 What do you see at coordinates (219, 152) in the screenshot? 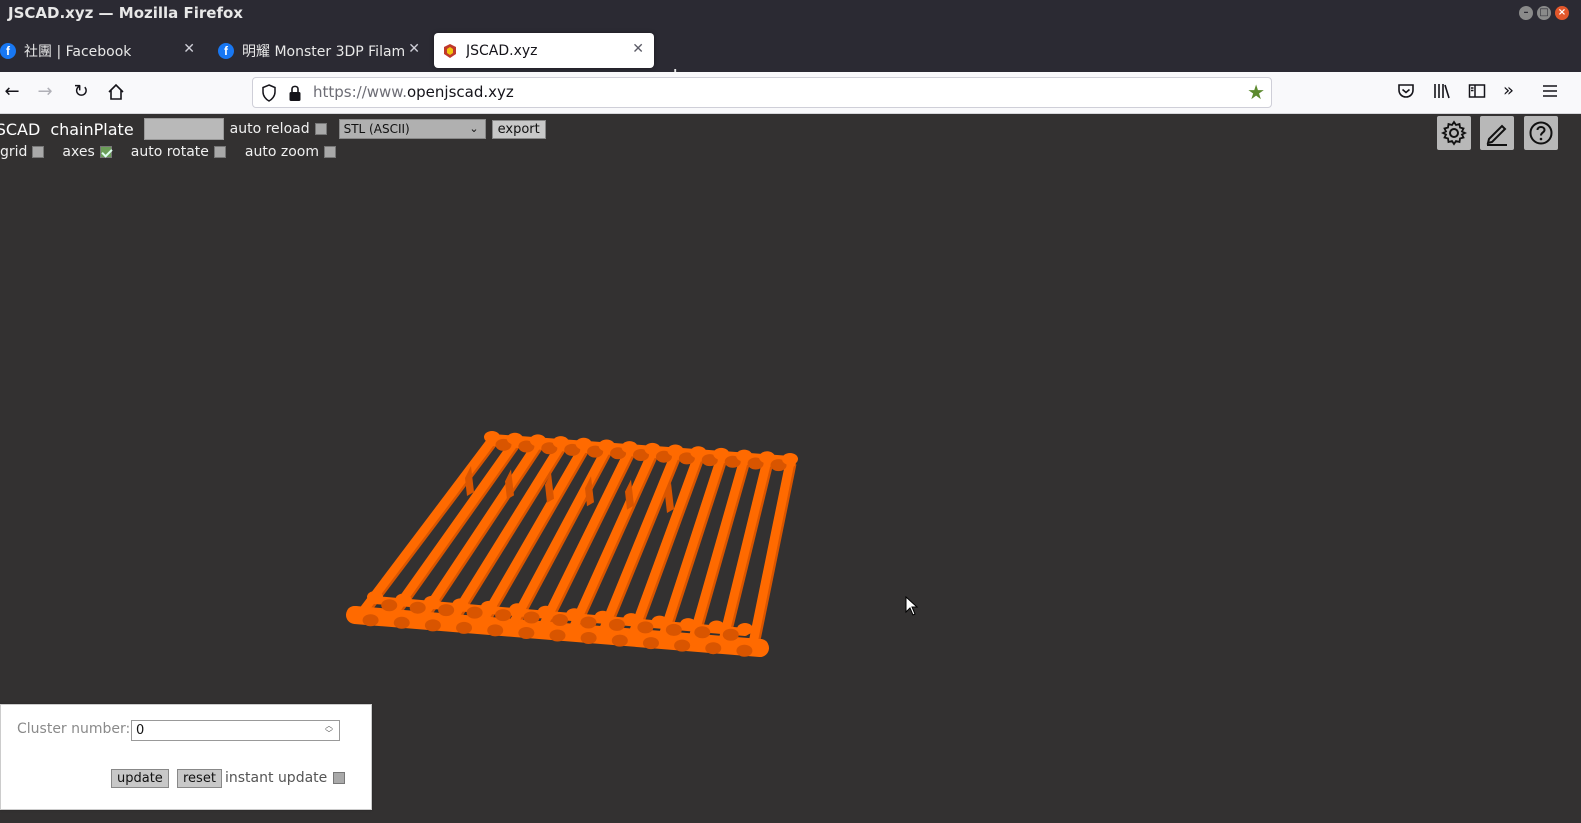
I see `auto-rotate-checkbox` at bounding box center [219, 152].